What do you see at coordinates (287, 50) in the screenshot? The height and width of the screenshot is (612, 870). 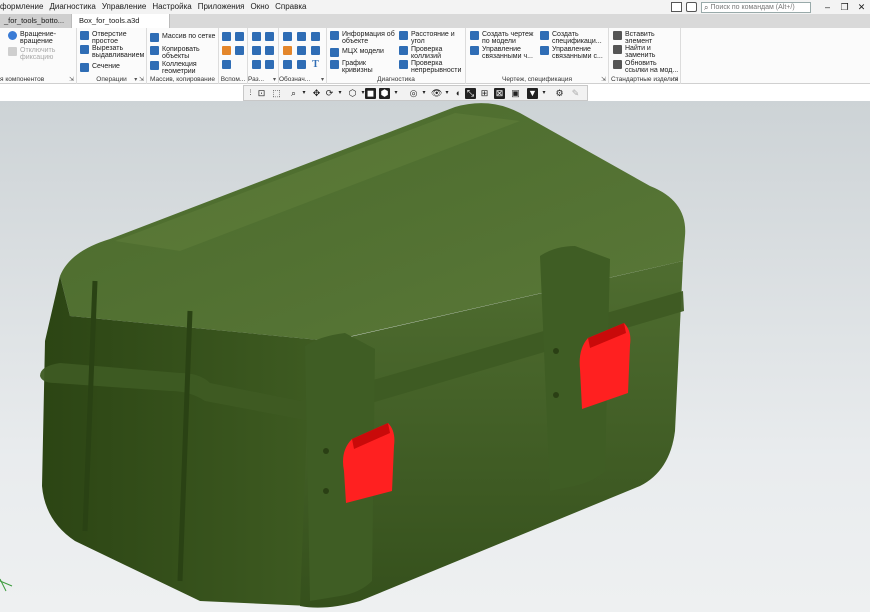 I see `weld-icon` at bounding box center [287, 50].